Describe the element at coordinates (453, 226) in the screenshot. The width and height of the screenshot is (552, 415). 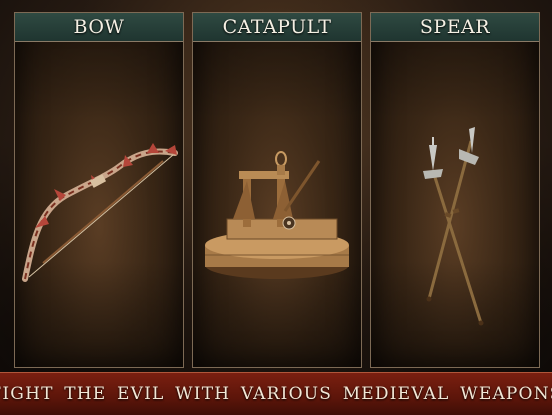
I see `crossed-spears-icon` at that location.